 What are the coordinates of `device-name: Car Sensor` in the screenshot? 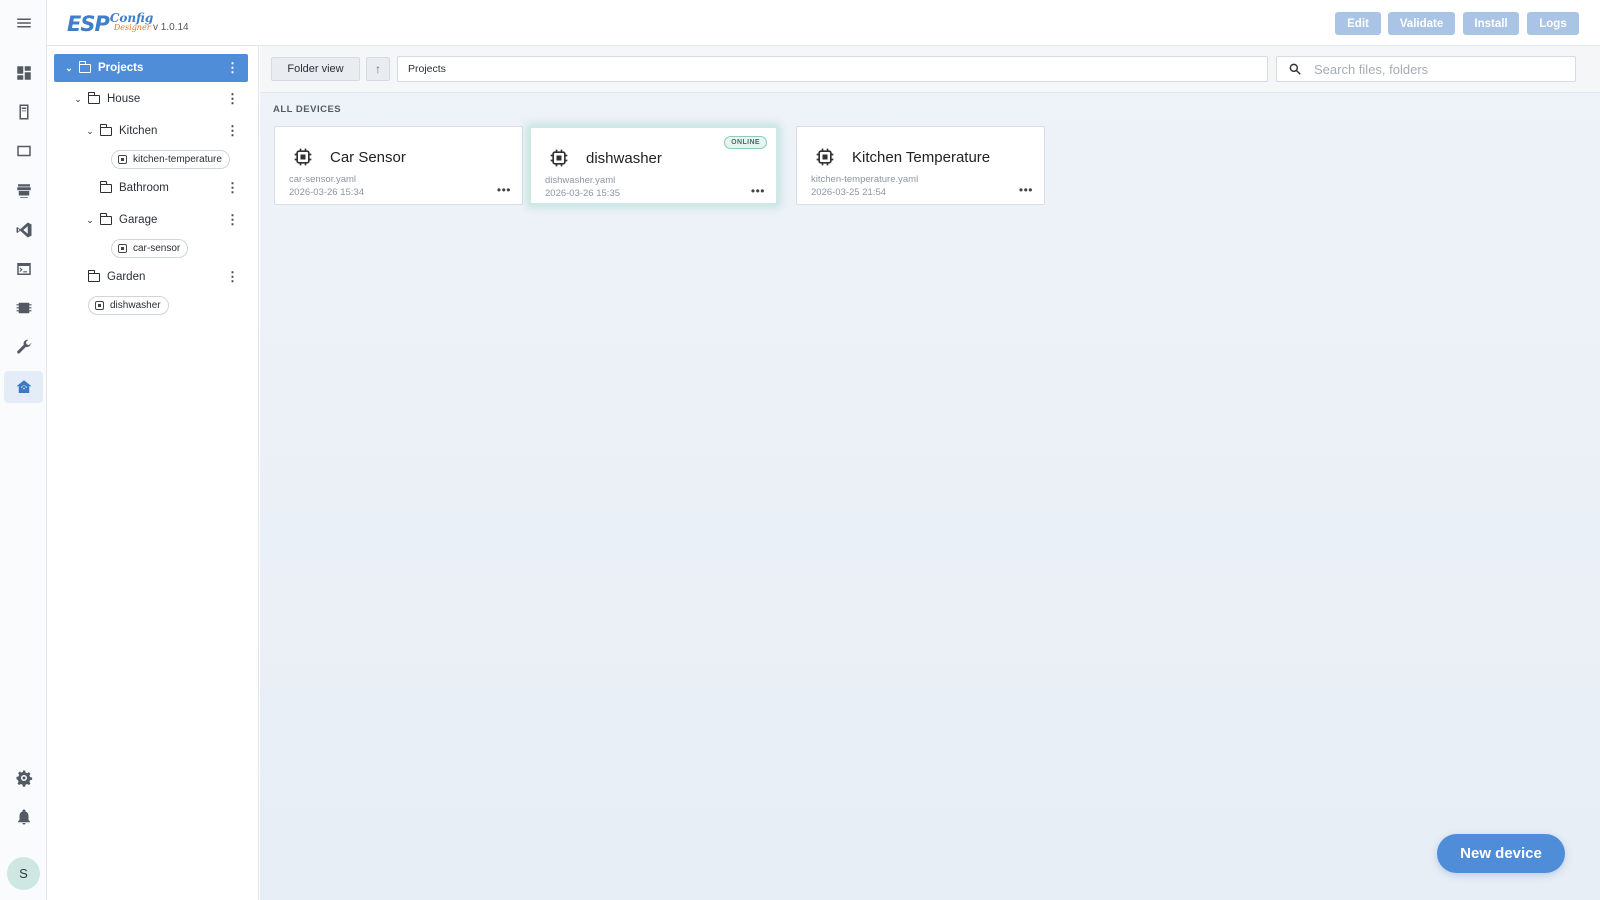 It's located at (368, 157).